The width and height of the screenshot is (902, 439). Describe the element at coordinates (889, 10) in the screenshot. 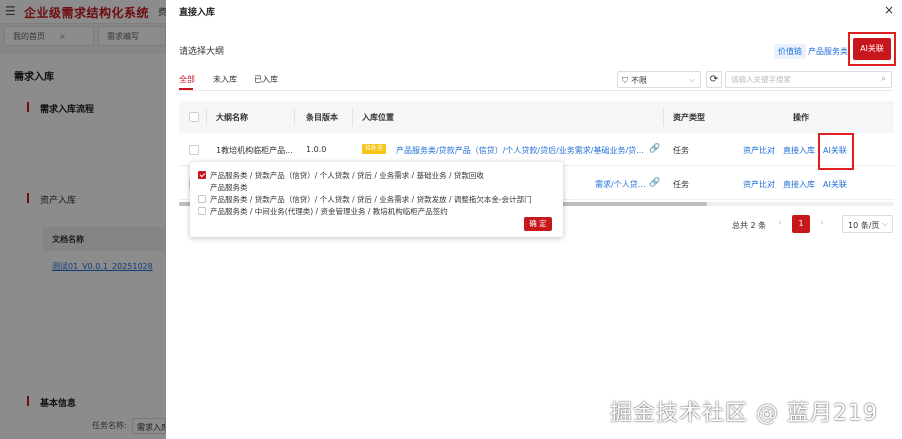

I see `close-icon: ×` at that location.